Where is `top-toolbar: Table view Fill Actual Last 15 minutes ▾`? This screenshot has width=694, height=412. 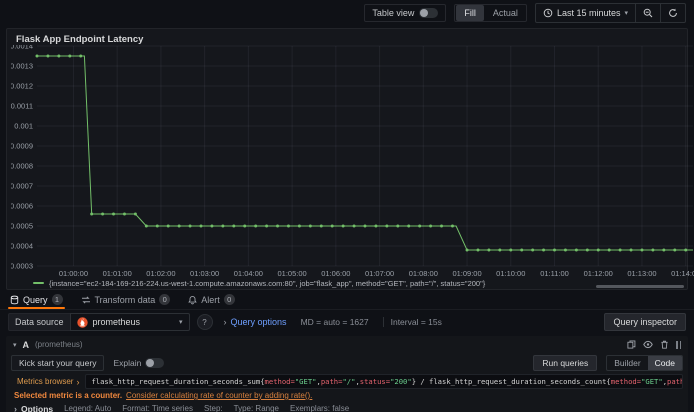 top-toolbar: Table view Fill Actual Last 15 minutes ▾ is located at coordinates (347, 13).